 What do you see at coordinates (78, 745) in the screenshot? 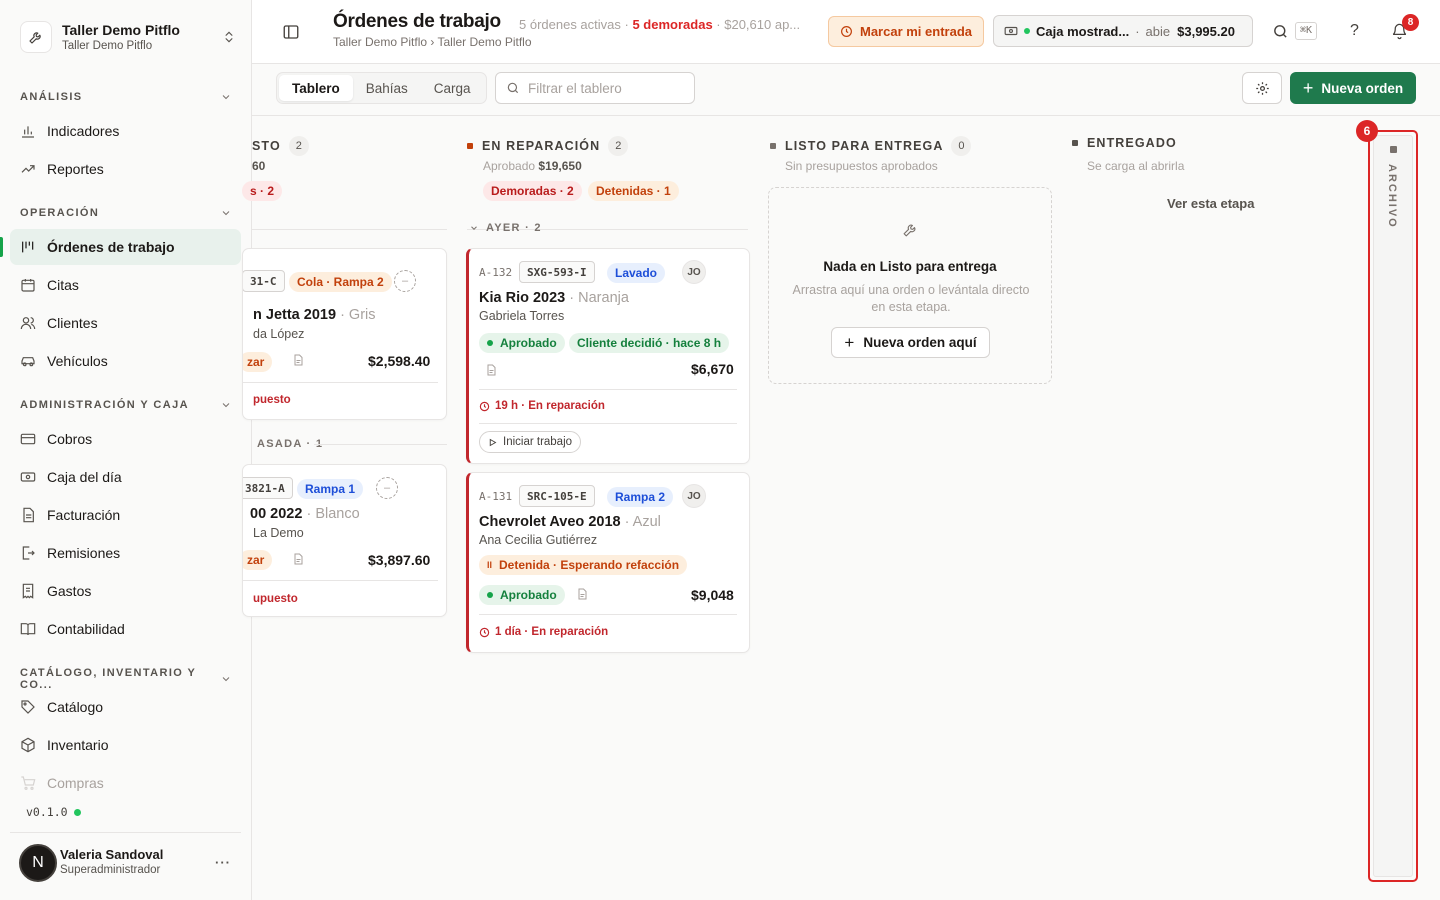
I see `sidebar-item-label: Inventario` at bounding box center [78, 745].